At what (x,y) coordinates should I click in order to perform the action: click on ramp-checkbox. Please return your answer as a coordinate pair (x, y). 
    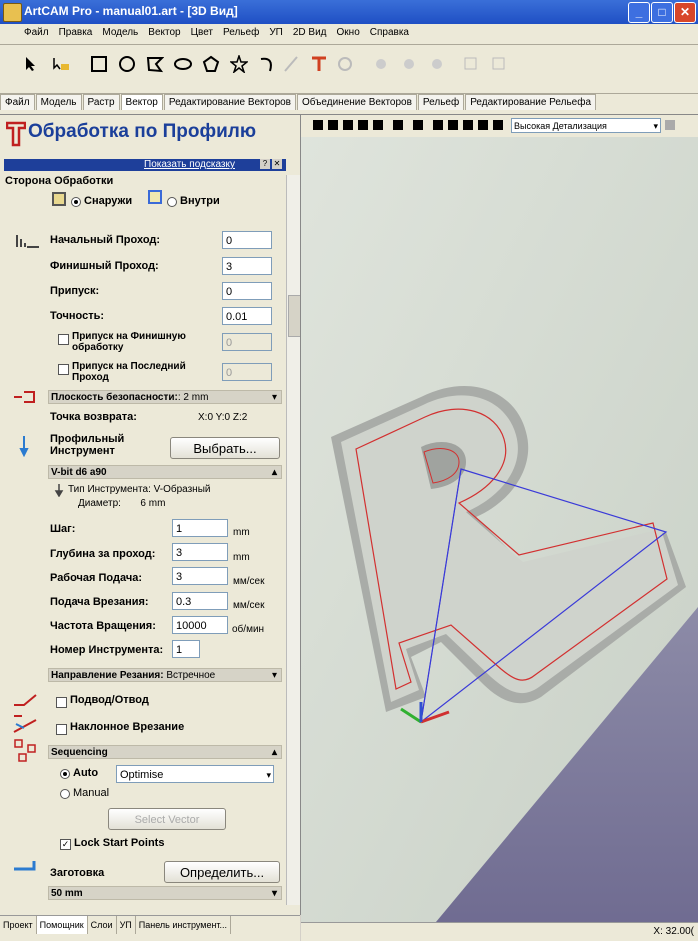
    Looking at the image, I should click on (61, 729).